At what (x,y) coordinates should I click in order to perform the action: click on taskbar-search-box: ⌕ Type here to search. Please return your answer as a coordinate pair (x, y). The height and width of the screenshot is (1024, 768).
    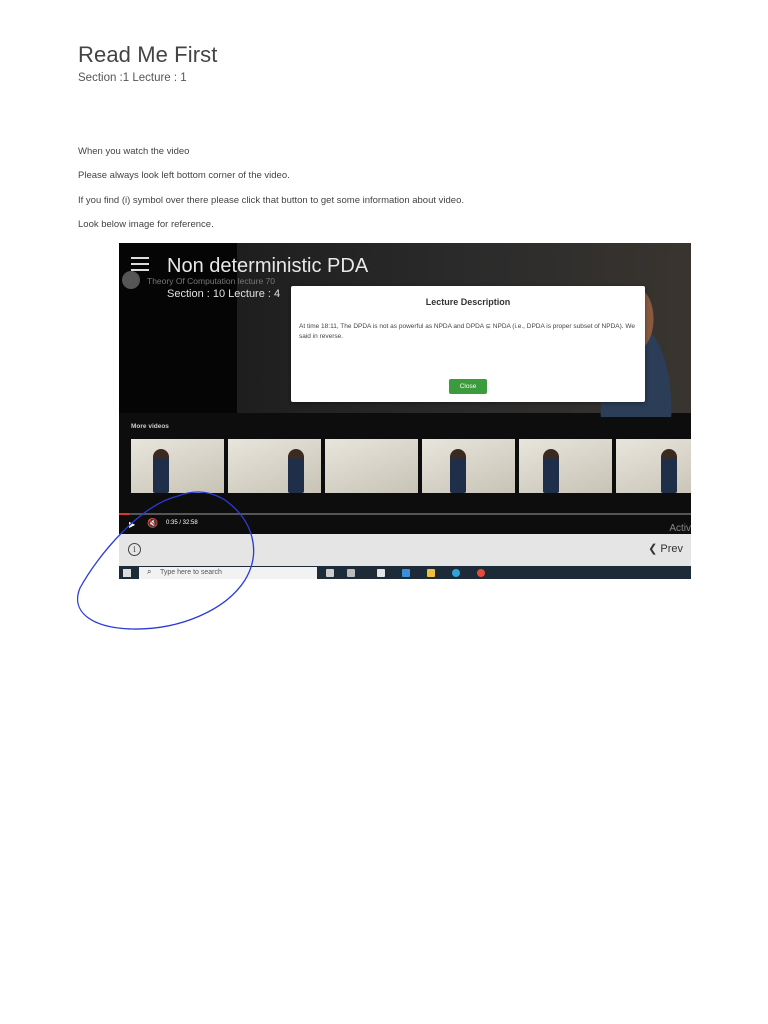
    Looking at the image, I should click on (228, 573).